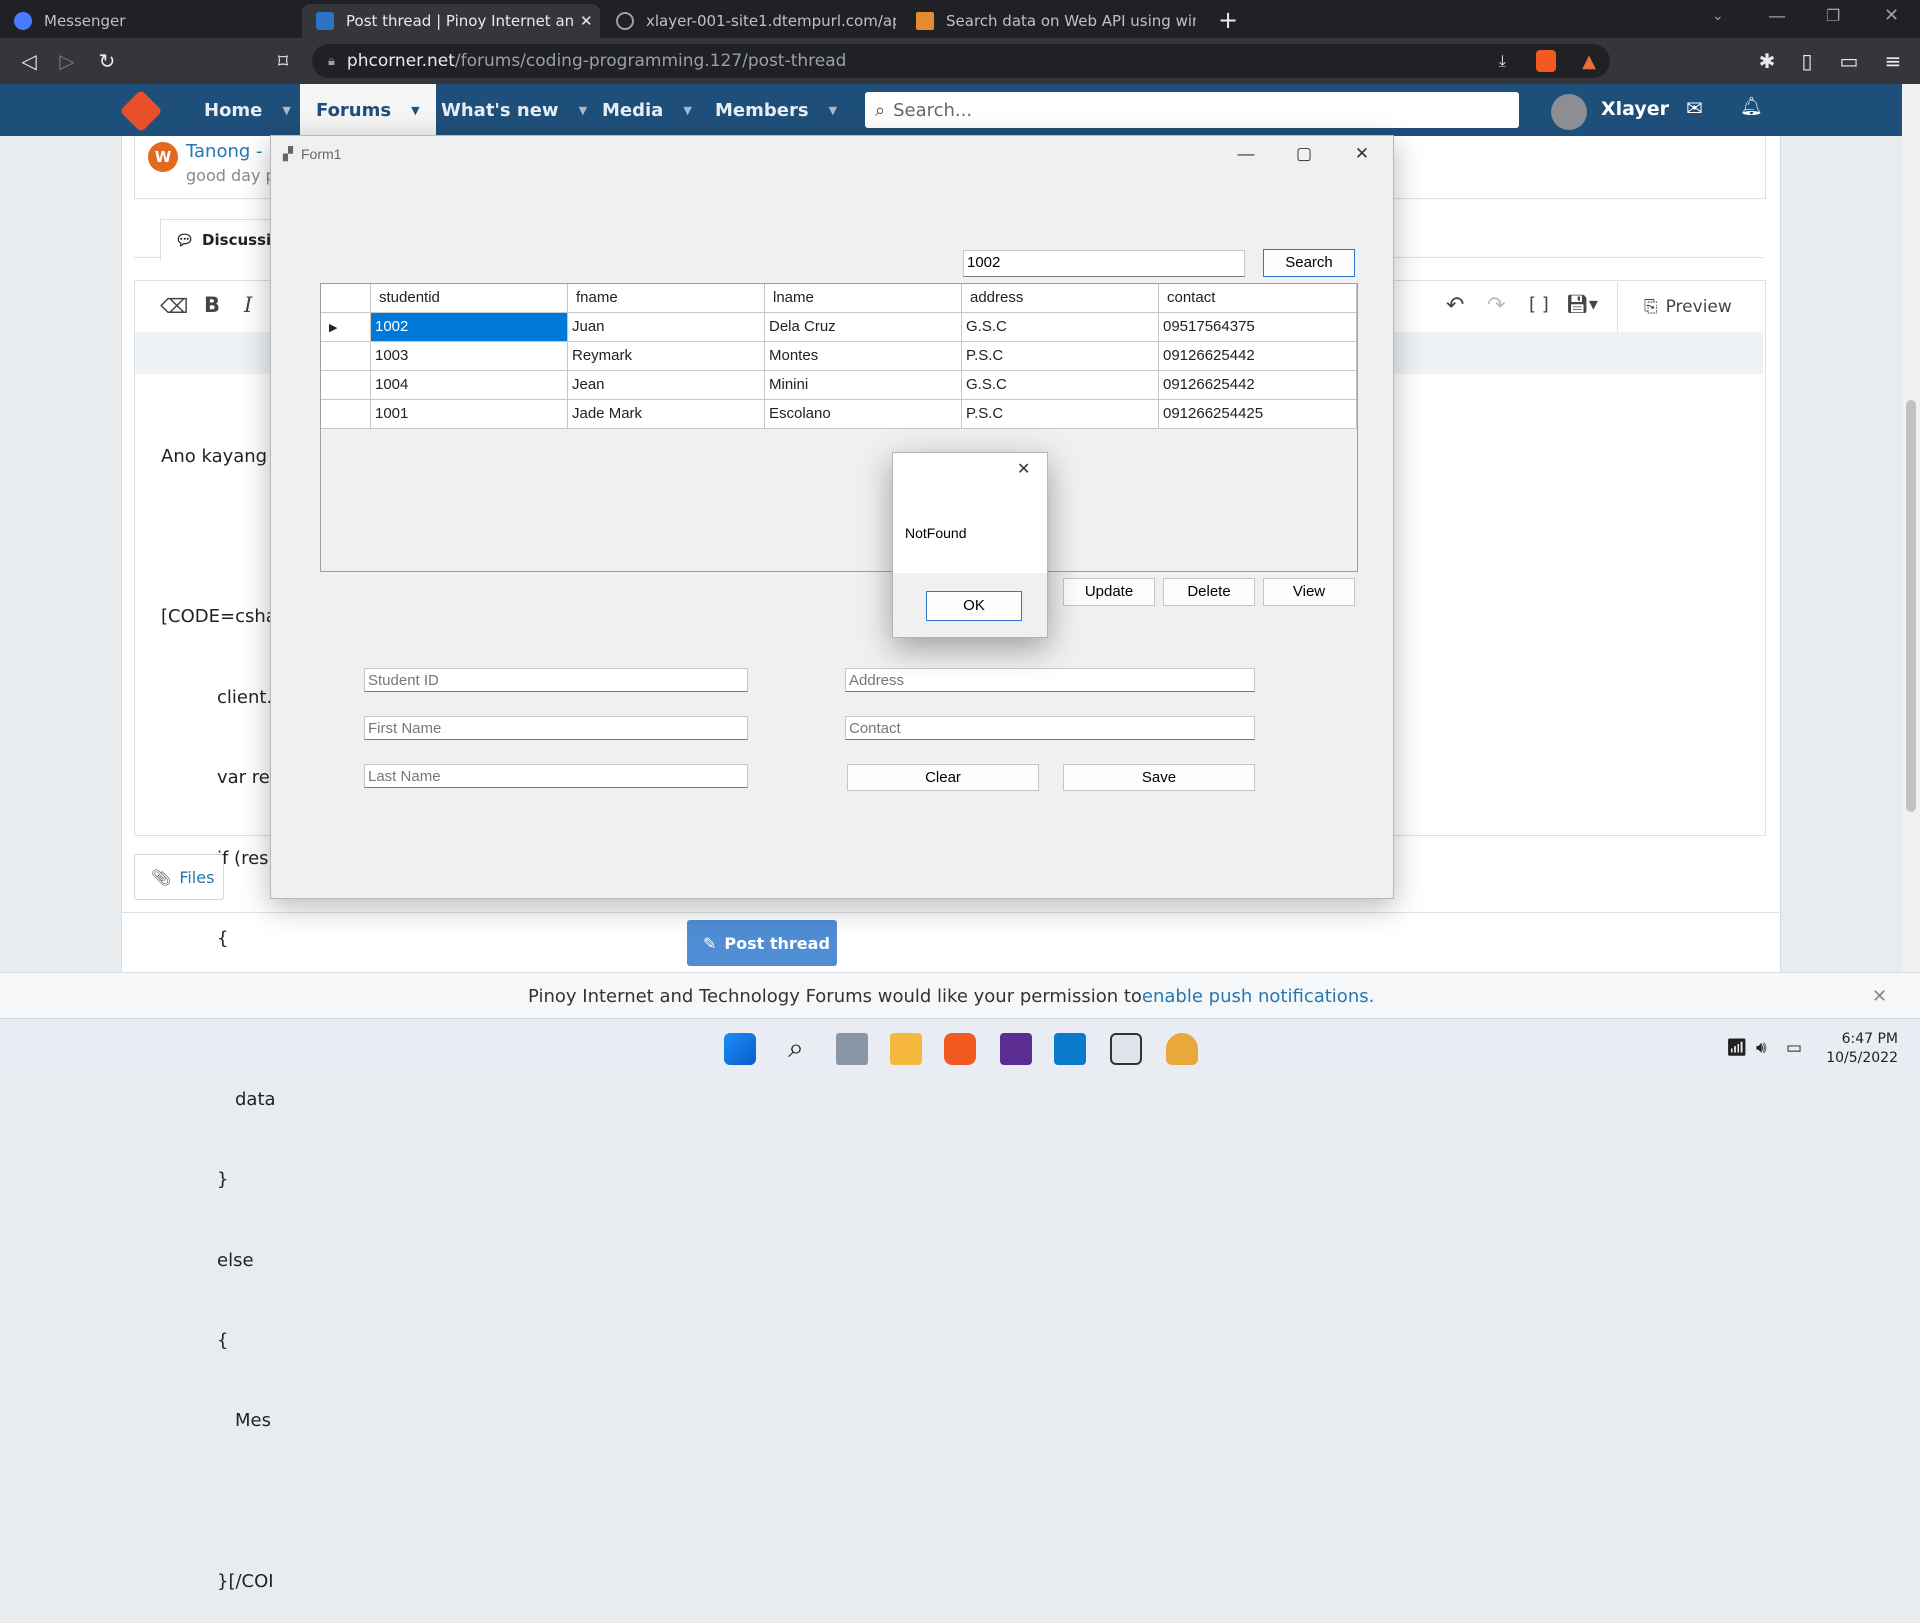 The image size is (1920, 1623). What do you see at coordinates (23, 21) in the screenshot?
I see `messenger-icon` at bounding box center [23, 21].